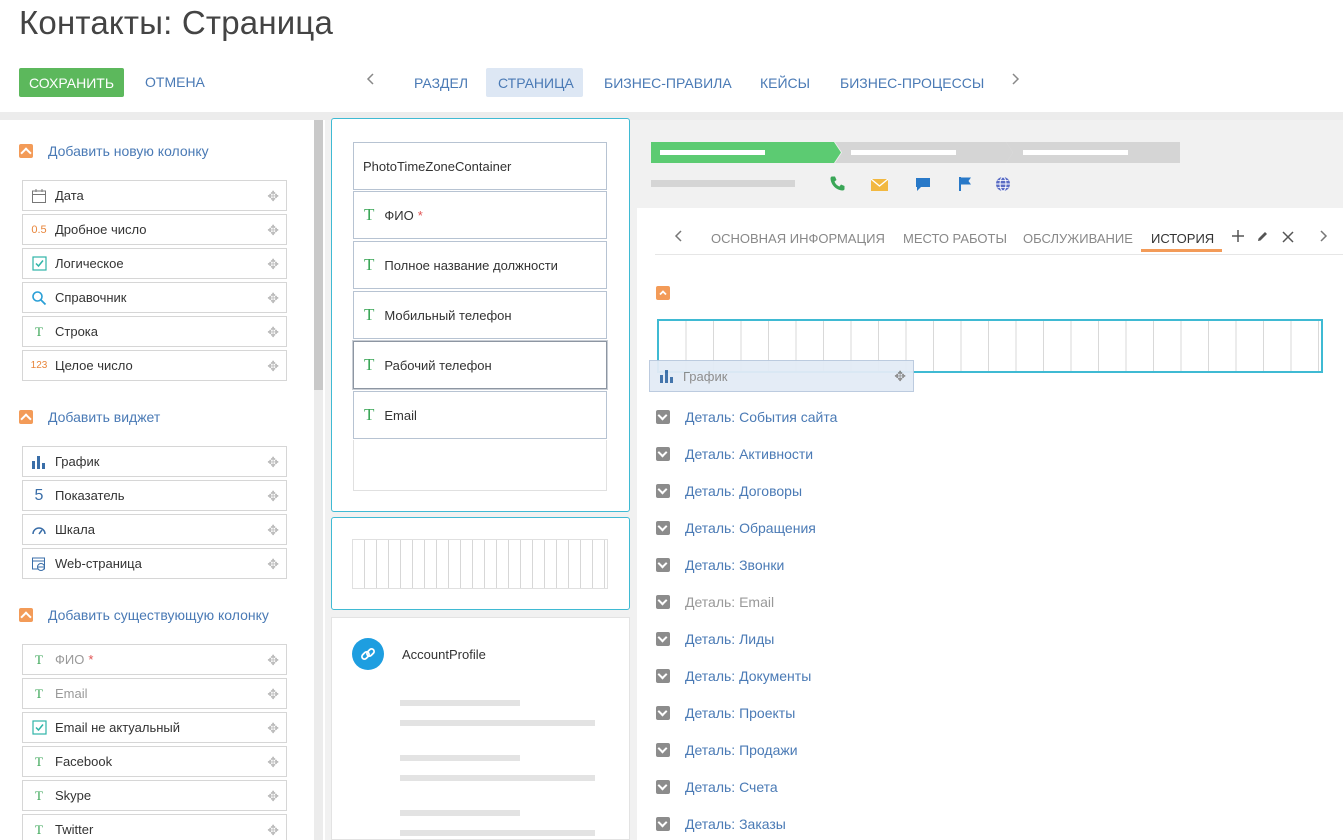 Image resolution: width=1343 pixels, height=840 pixels. What do you see at coordinates (154, 495) in the screenshot?
I see `list-item-indicator: 5 Показатель ✥` at bounding box center [154, 495].